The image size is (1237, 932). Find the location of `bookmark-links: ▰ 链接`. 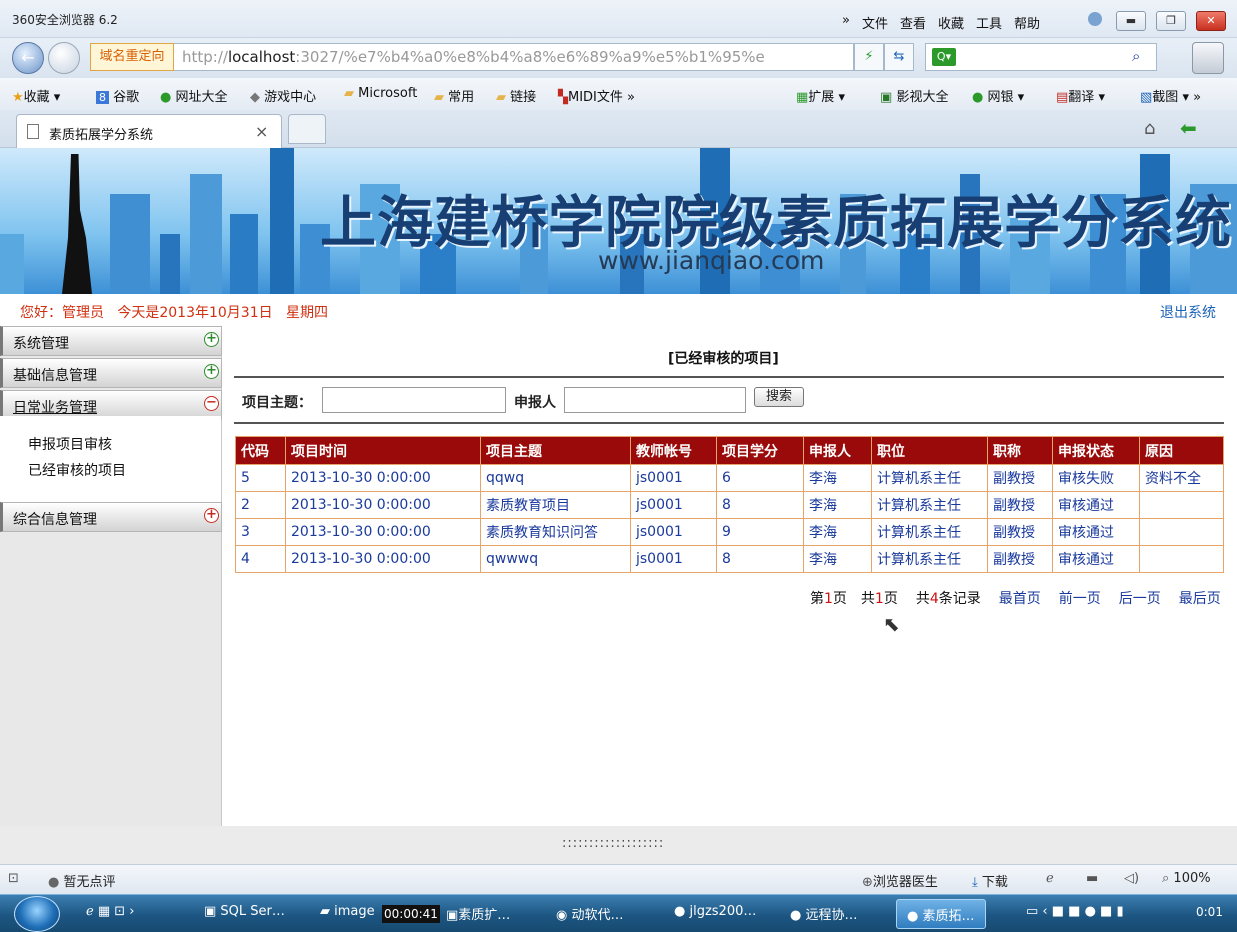

bookmark-links: ▰ 链接 is located at coordinates (516, 95).